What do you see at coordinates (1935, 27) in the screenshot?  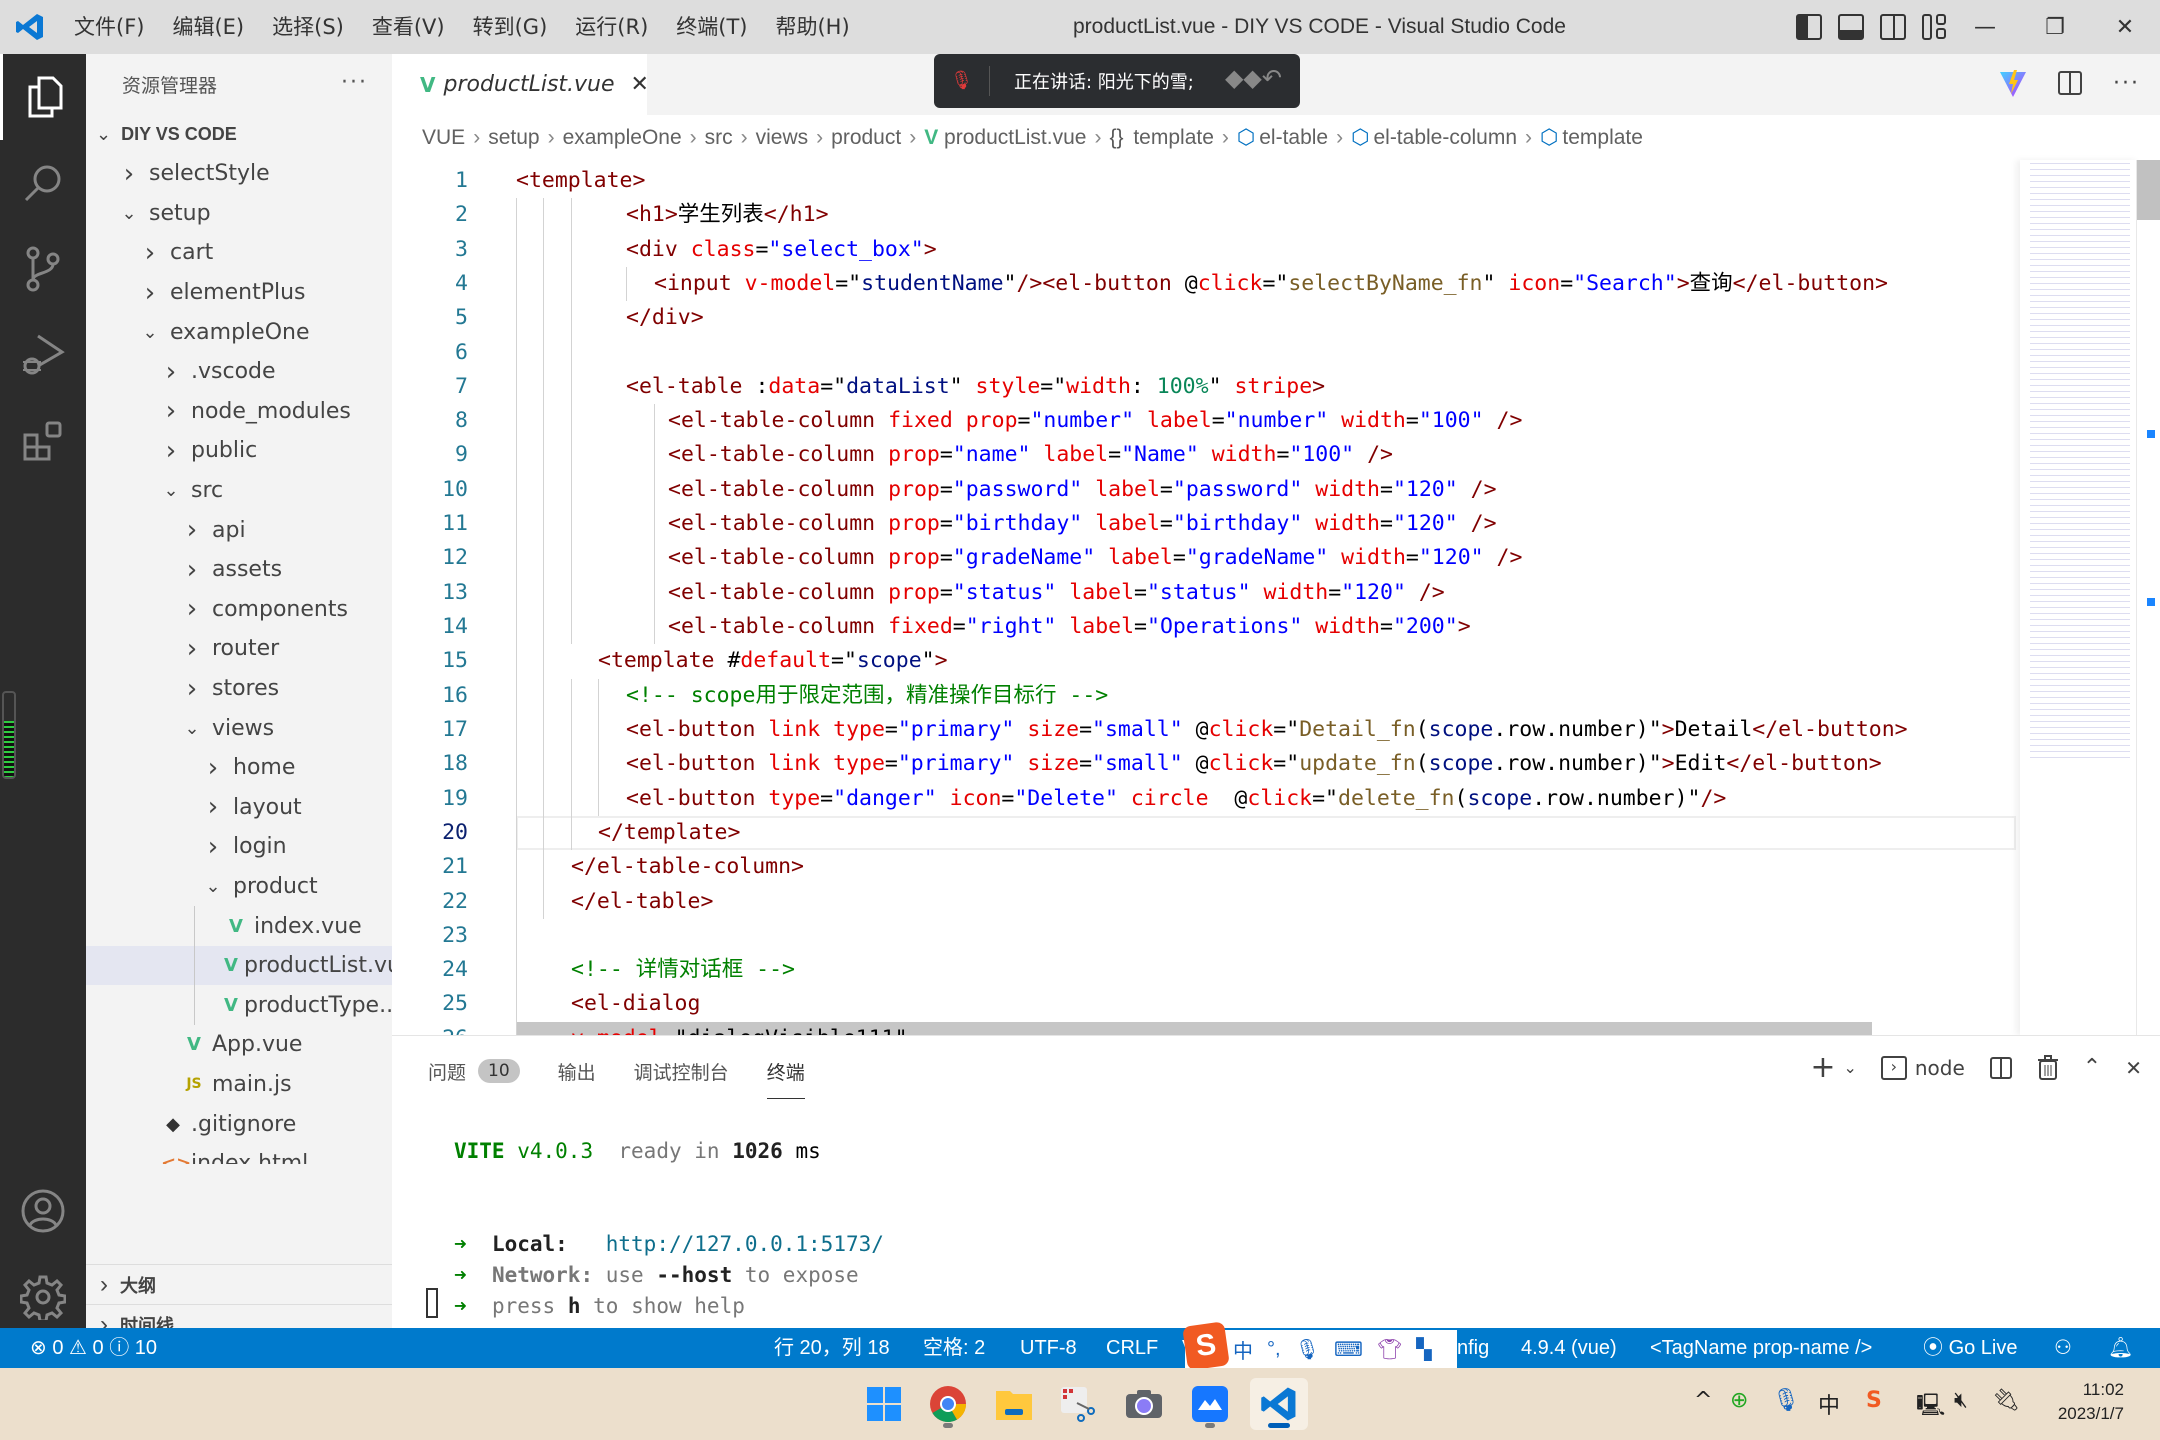 I see `customize-layout-icon` at bounding box center [1935, 27].